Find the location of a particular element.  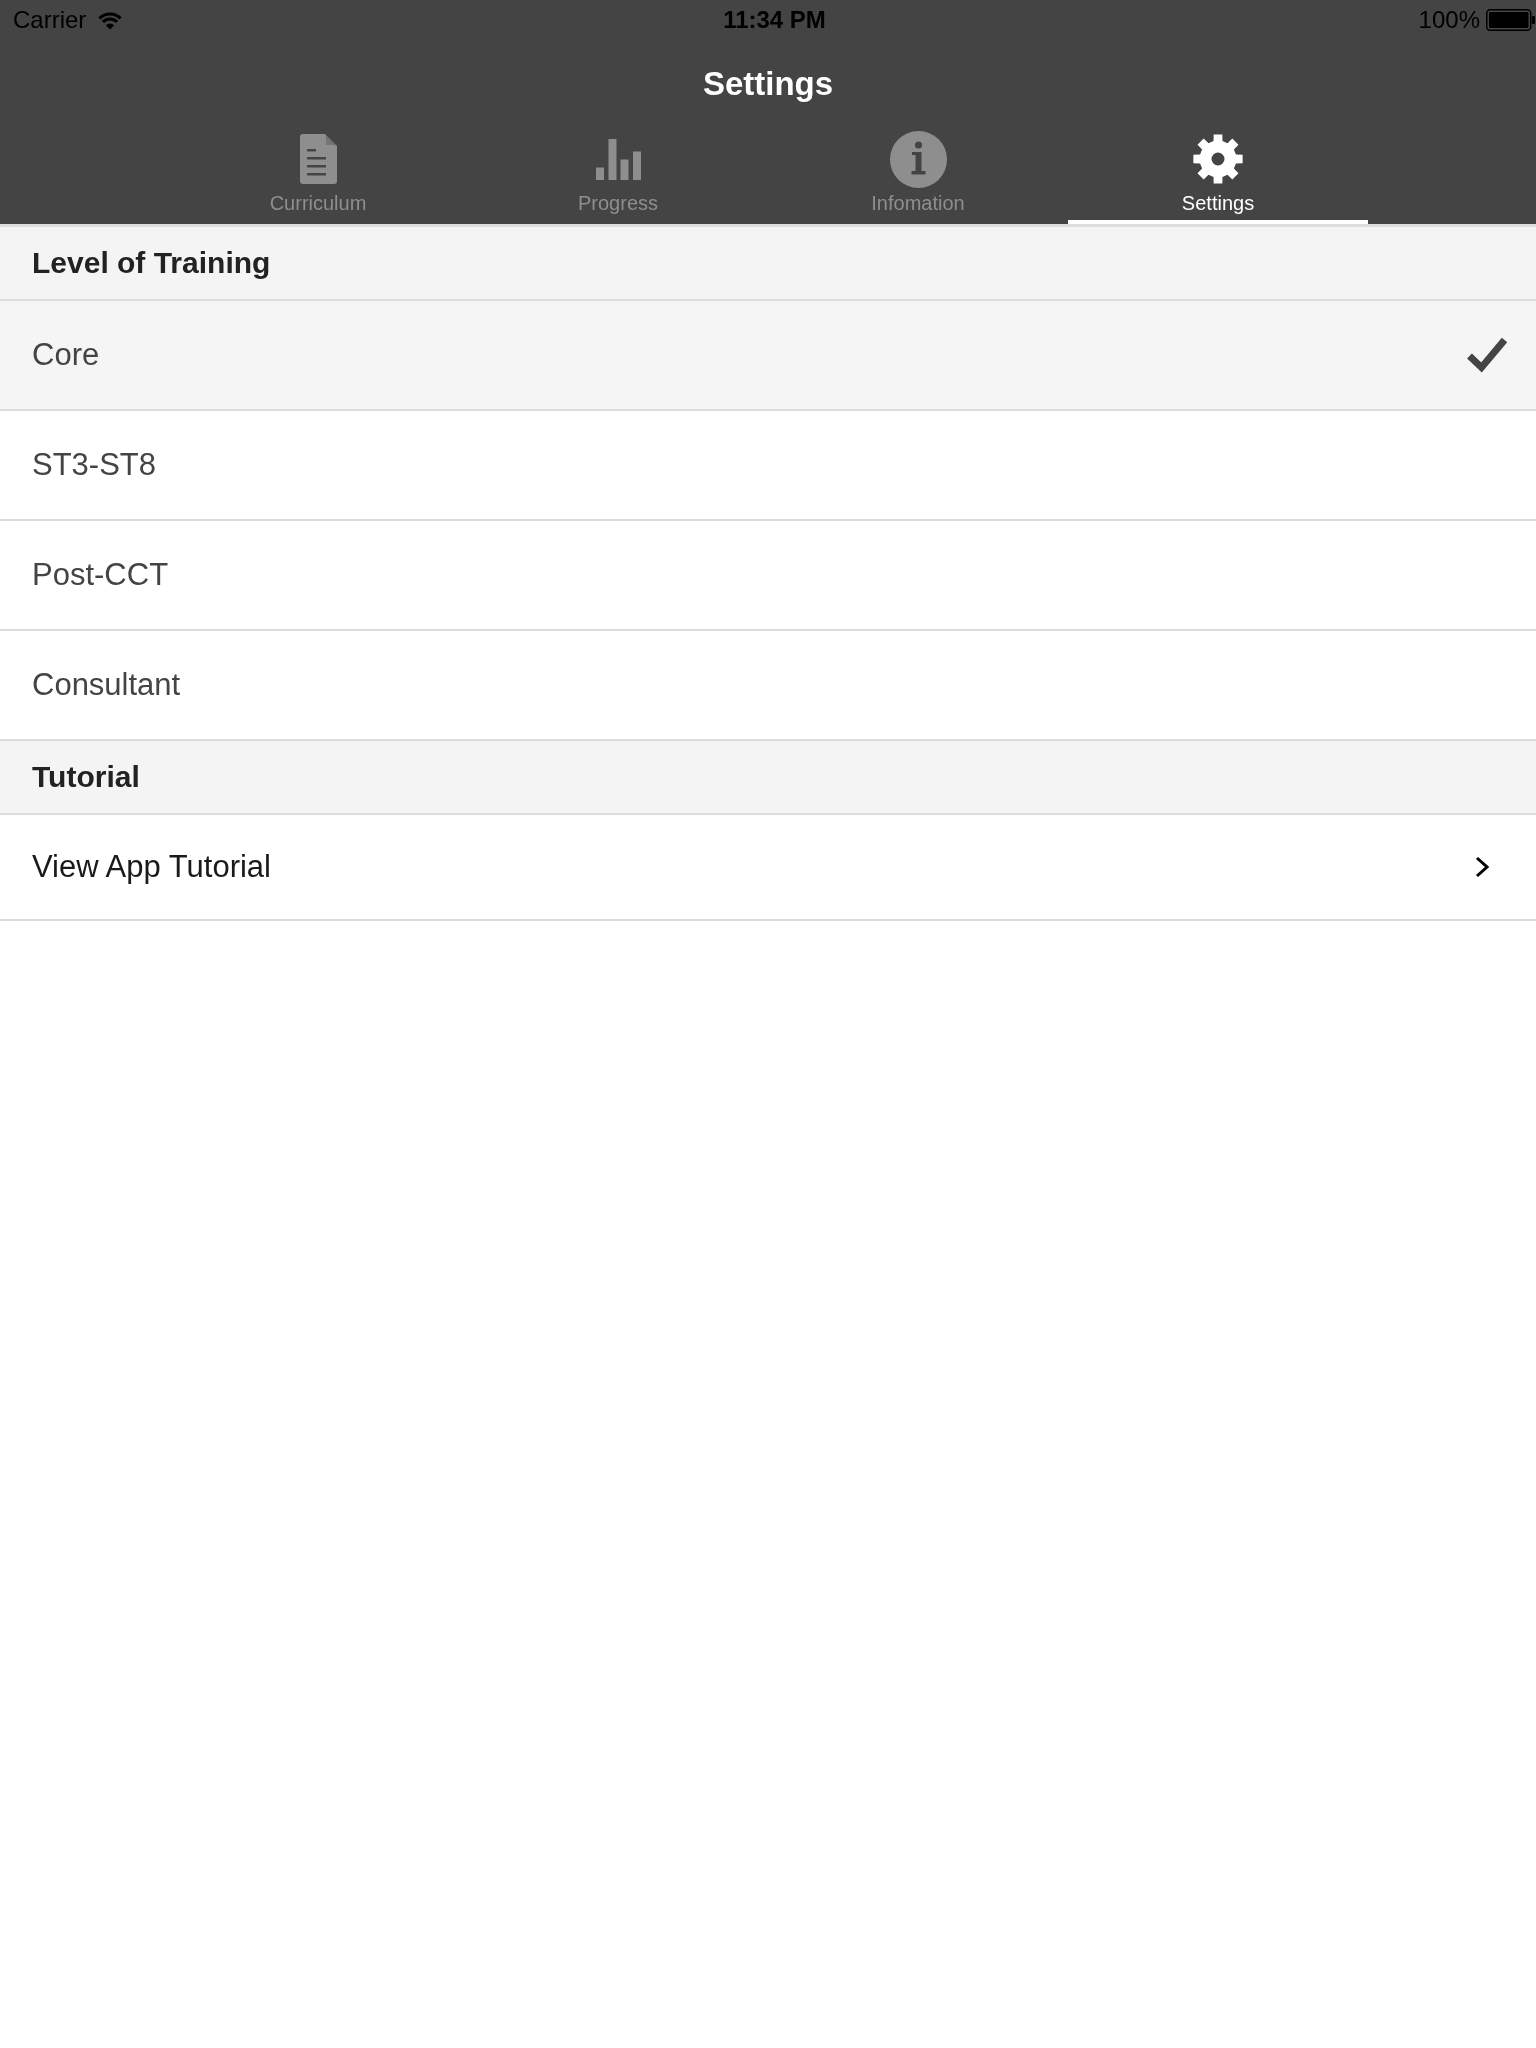

info-icon is located at coordinates (918, 159).